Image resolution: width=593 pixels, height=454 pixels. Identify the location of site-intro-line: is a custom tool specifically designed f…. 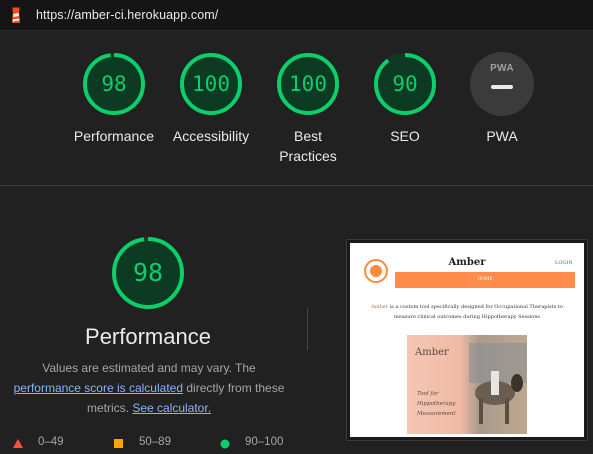
(476, 307).